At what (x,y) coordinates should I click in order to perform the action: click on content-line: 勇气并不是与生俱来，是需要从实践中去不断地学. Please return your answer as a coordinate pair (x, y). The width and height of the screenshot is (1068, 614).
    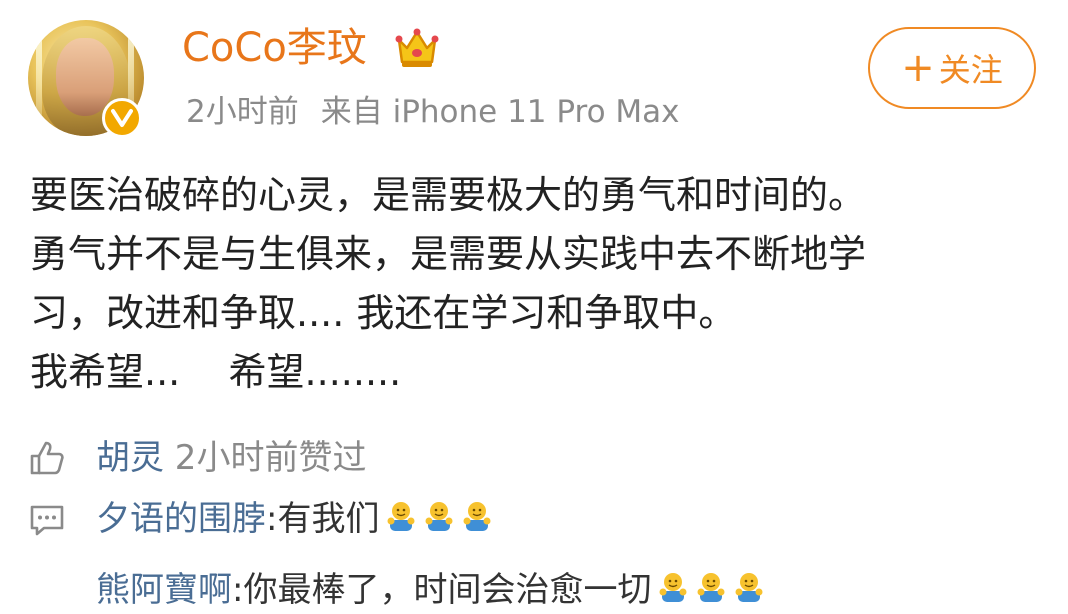
    Looking at the image, I should click on (448, 254).